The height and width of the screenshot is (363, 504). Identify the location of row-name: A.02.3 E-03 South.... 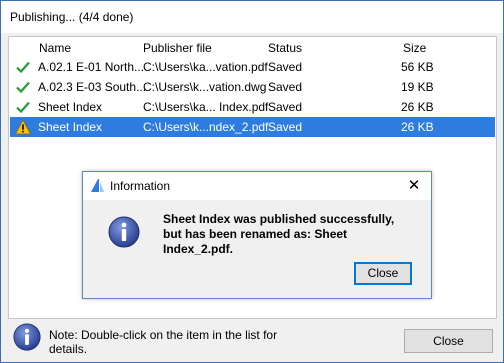
(92, 87).